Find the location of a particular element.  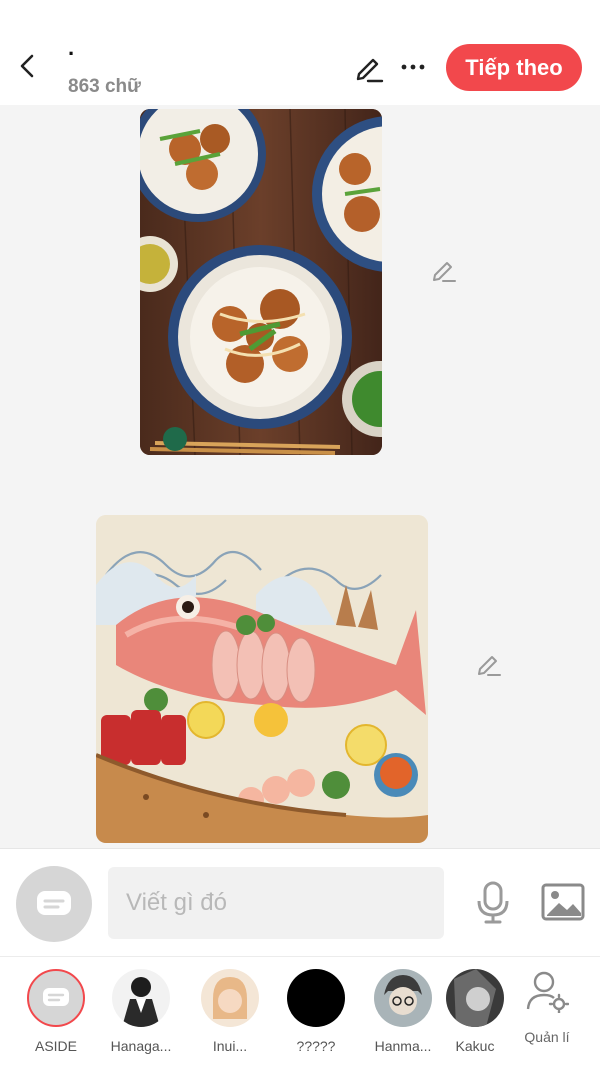

character-label: Kakuc is located at coordinates (475, 1046).